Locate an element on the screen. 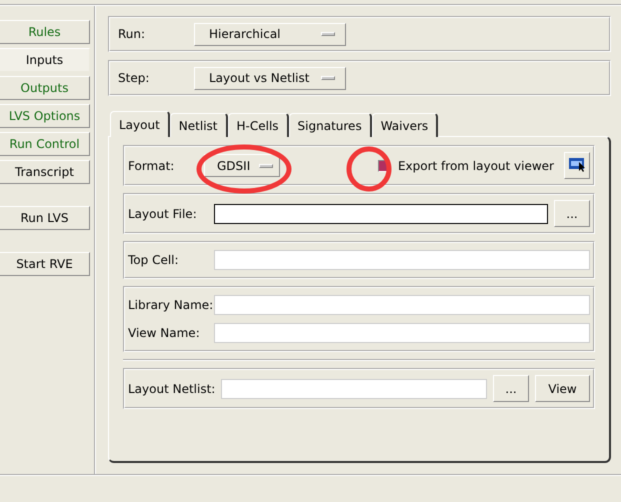  sidebar-button: LVS Options is located at coordinates (45, 116).